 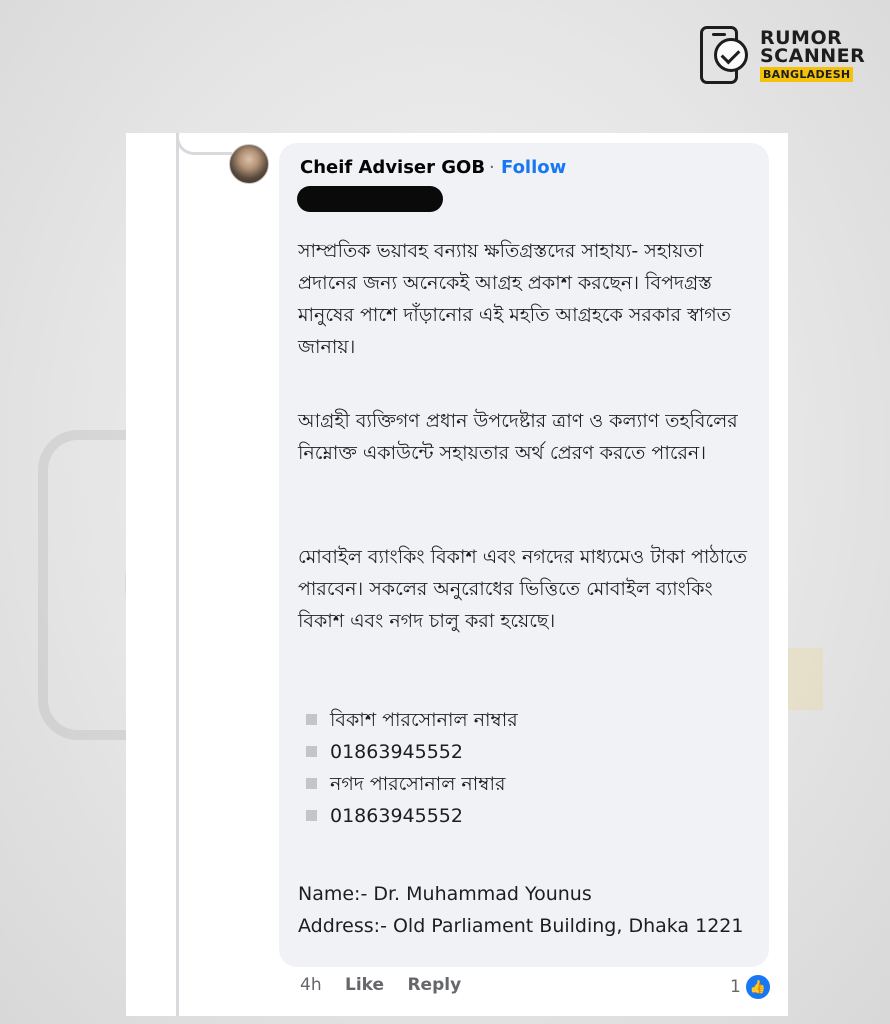 I want to click on logo-check-icon, so click(x=731, y=55).